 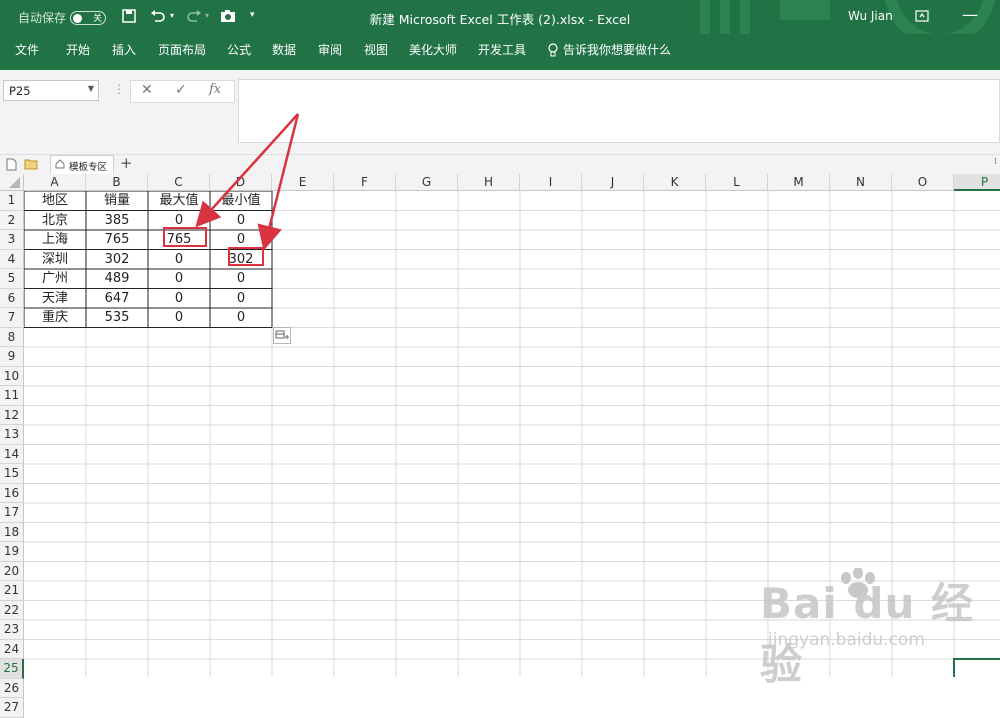 What do you see at coordinates (12, 182) in the screenshot?
I see `select-all-corner` at bounding box center [12, 182].